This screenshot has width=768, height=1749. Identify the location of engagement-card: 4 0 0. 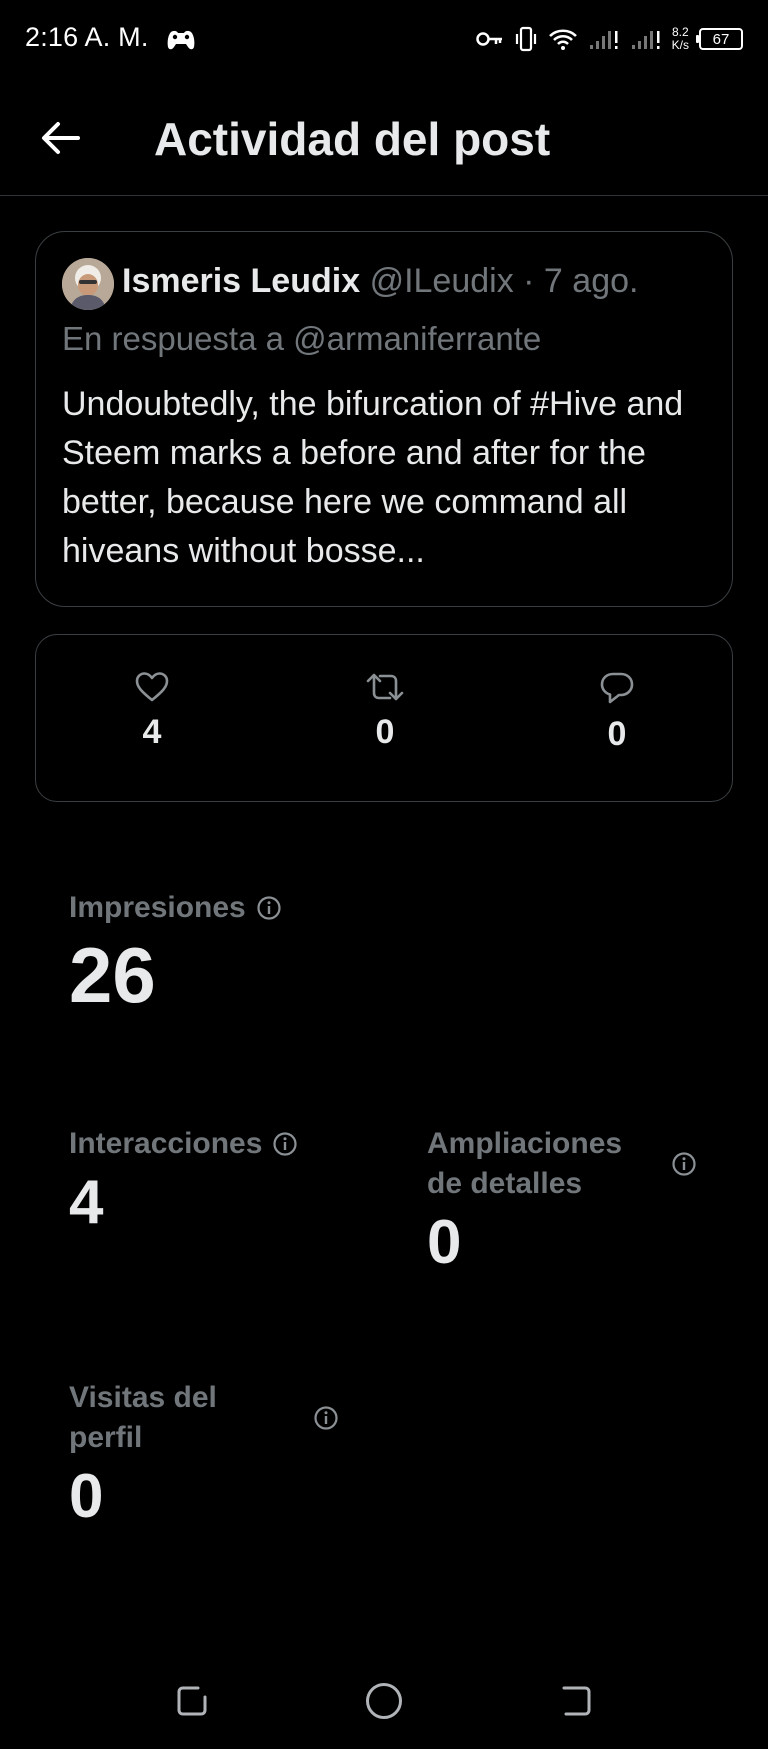
(384, 718).